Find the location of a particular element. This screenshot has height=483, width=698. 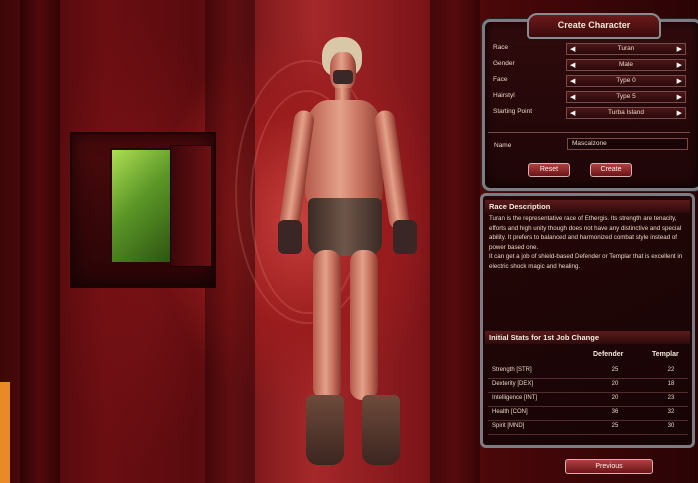

stat-label: Strength [STR] is located at coordinates (512, 370).